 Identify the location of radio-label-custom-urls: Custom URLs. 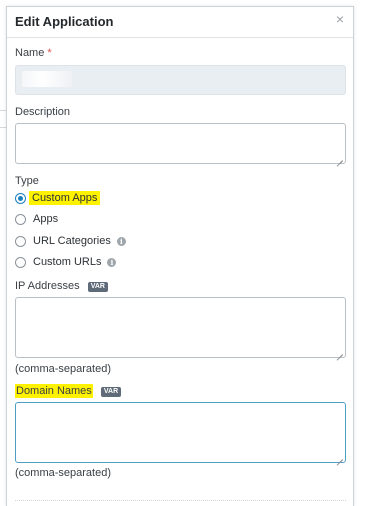
(67, 262).